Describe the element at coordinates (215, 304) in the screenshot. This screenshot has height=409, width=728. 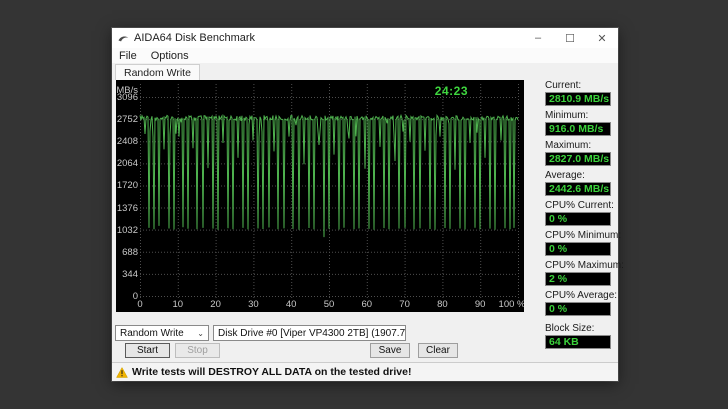
I see `x-tick-label: 20` at that location.